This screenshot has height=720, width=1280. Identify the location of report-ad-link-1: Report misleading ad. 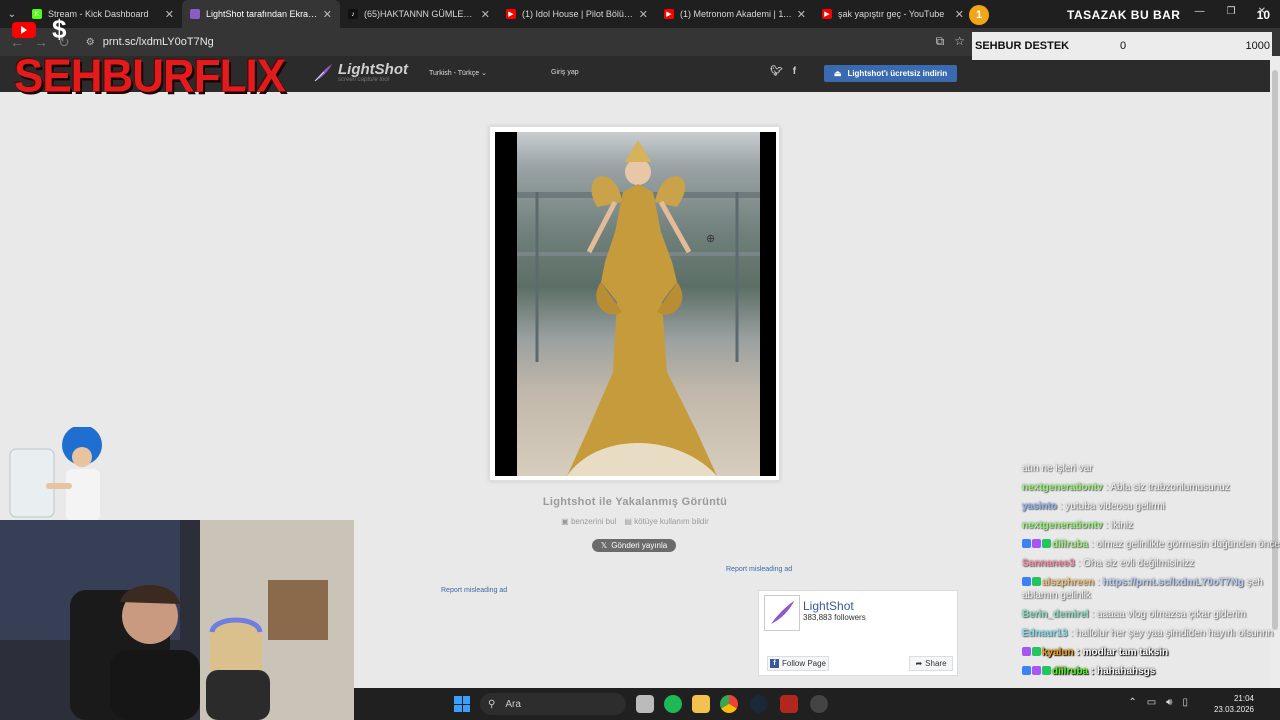
(759, 569).